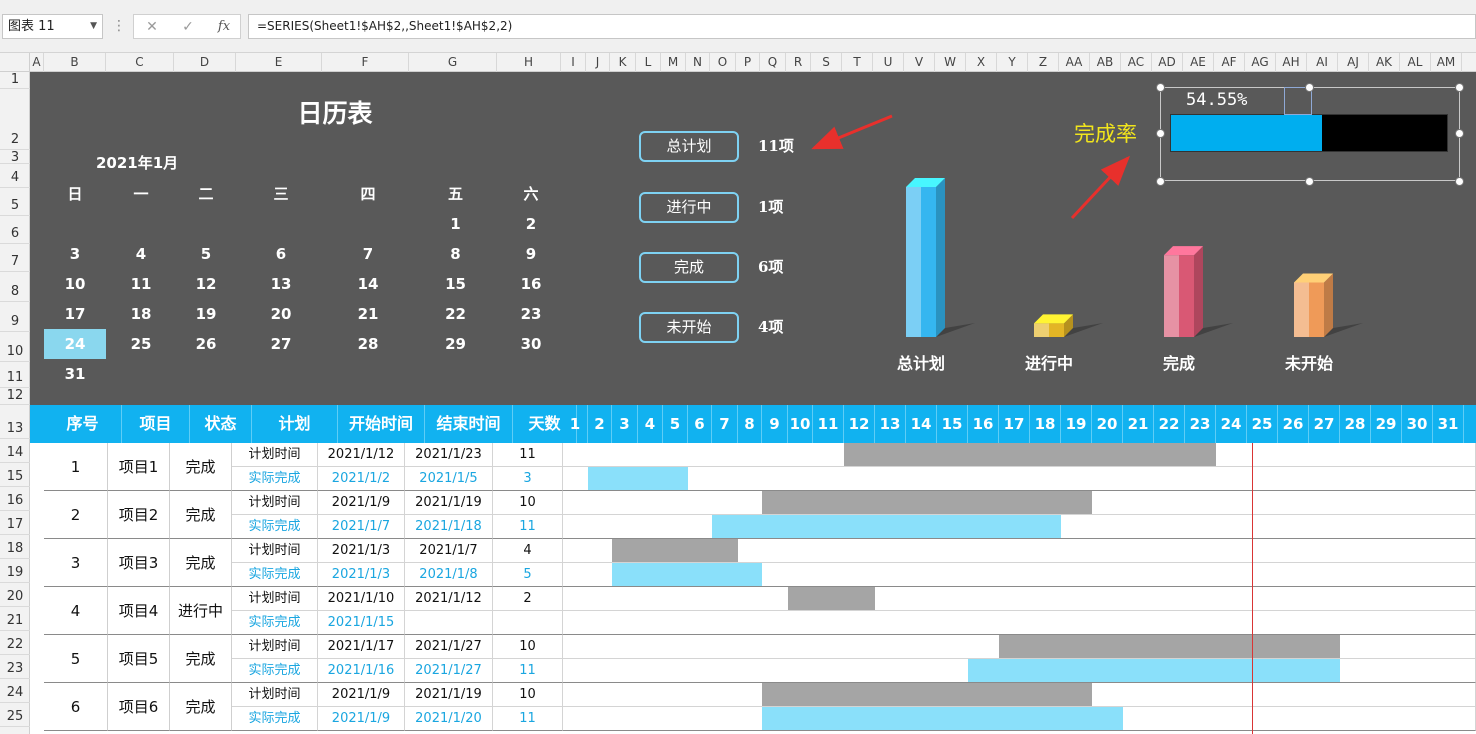 The width and height of the screenshot is (1476, 734). Describe the element at coordinates (15, 317) in the screenshot. I see `row-header-9: 9` at that location.